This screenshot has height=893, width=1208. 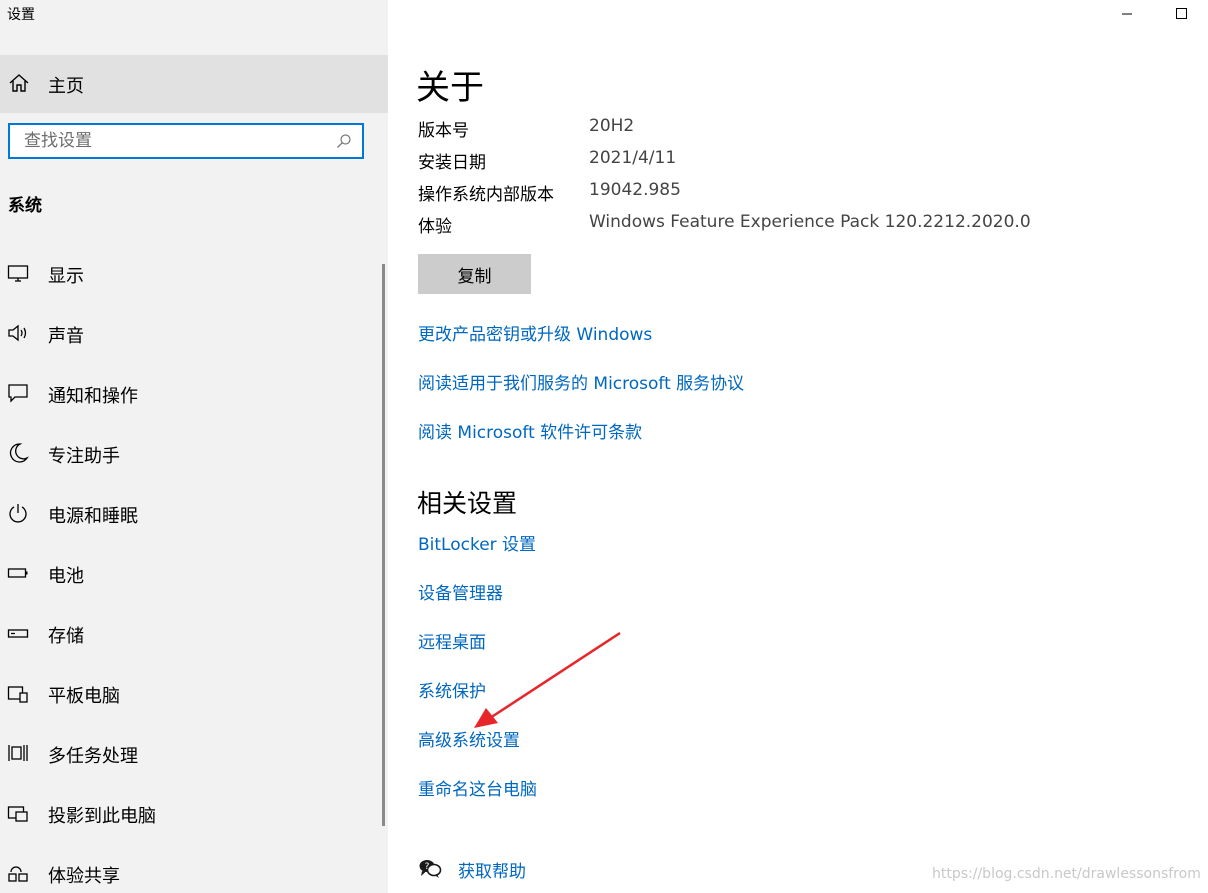 I want to click on sidebar-item-label: 声音, so click(x=66, y=336).